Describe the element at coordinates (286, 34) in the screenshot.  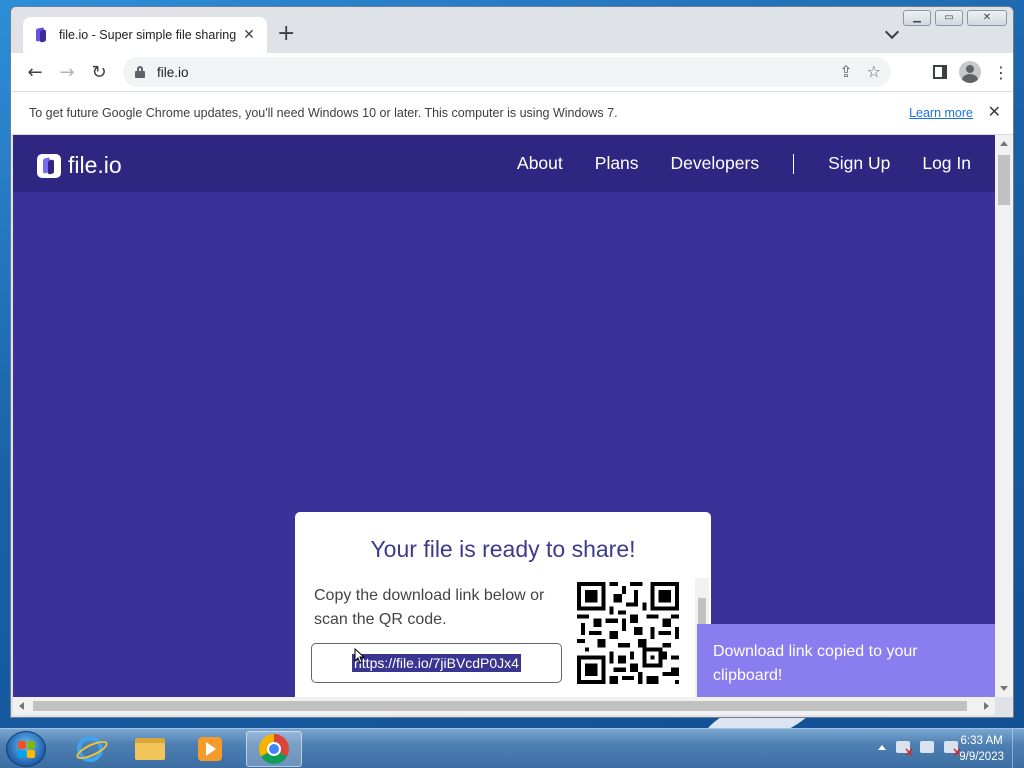
I see `new-tab-icon: +` at that location.